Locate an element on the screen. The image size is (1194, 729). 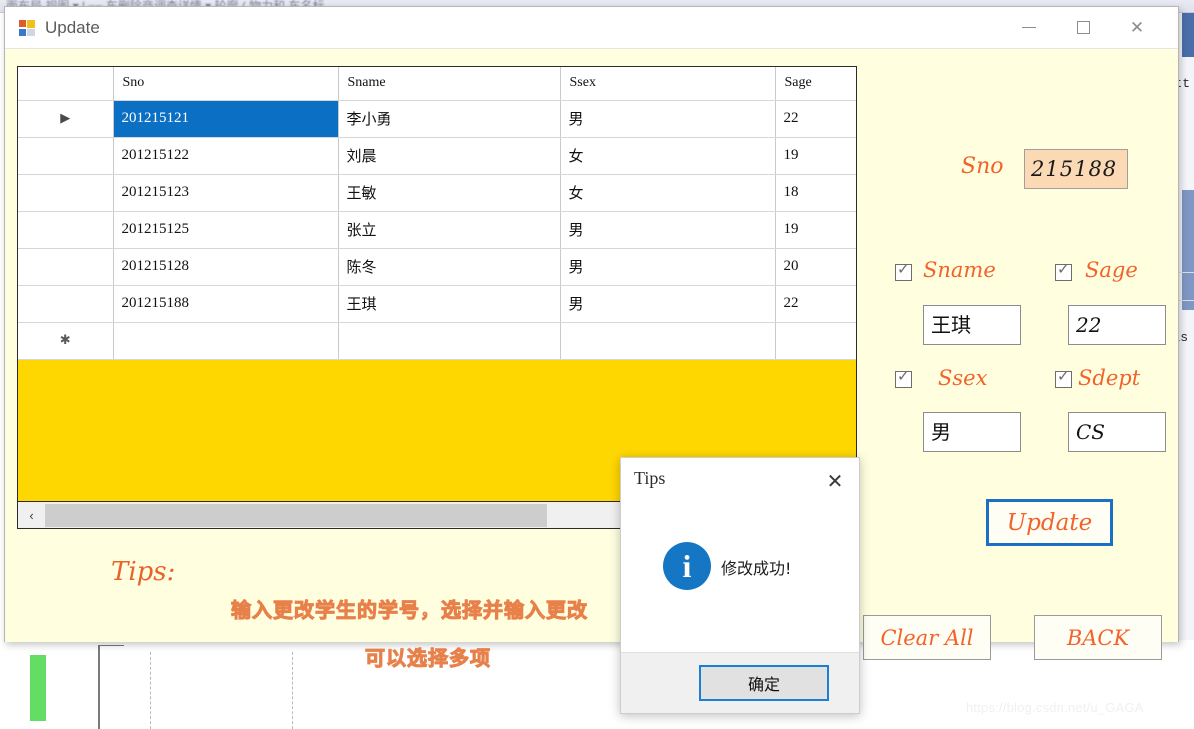
window-title: Update is located at coordinates (72, 27).